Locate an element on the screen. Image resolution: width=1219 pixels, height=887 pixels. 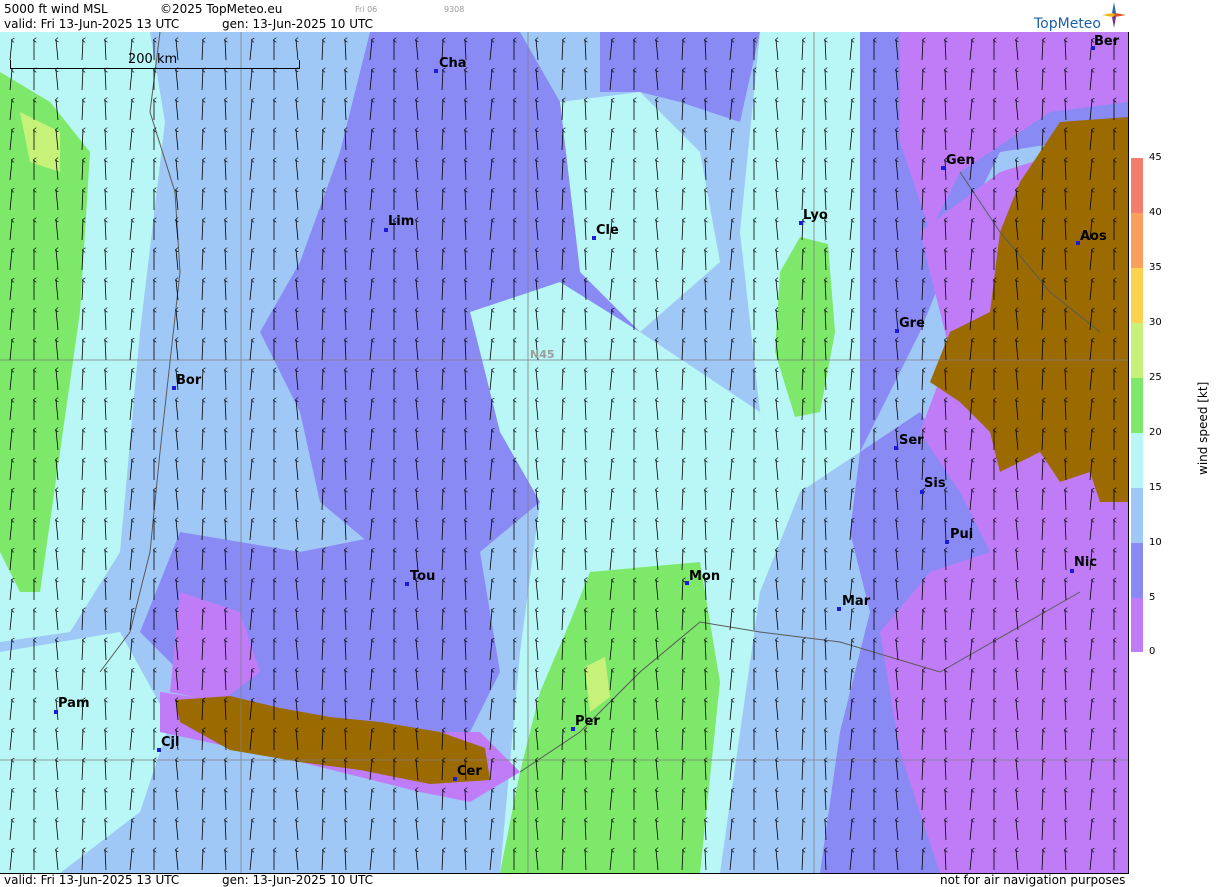
legend-tick: 45 is located at coordinates (1155, 157).